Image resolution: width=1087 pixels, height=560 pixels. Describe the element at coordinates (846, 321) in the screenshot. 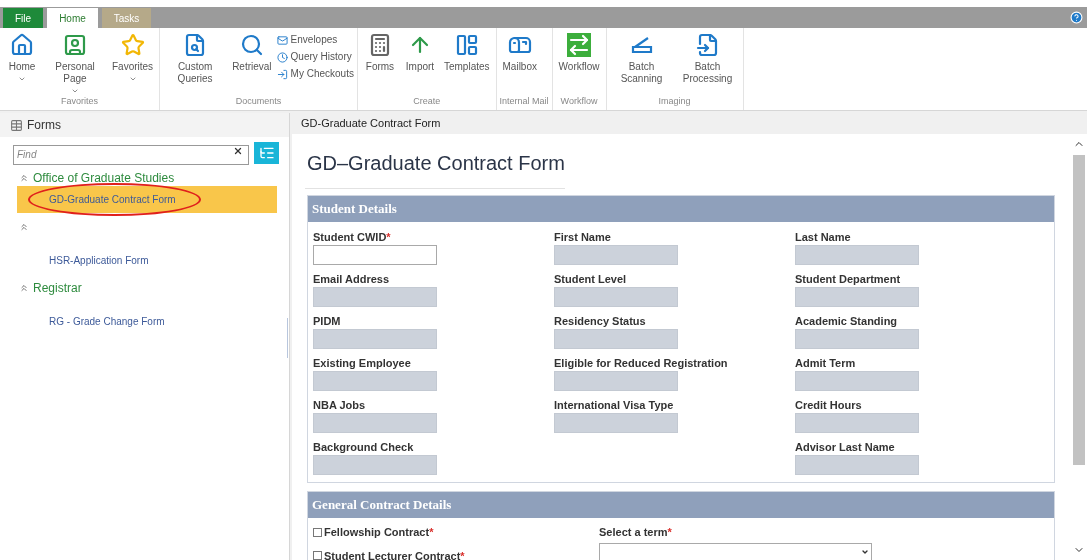

I see `field-label: Academic Standing` at that location.